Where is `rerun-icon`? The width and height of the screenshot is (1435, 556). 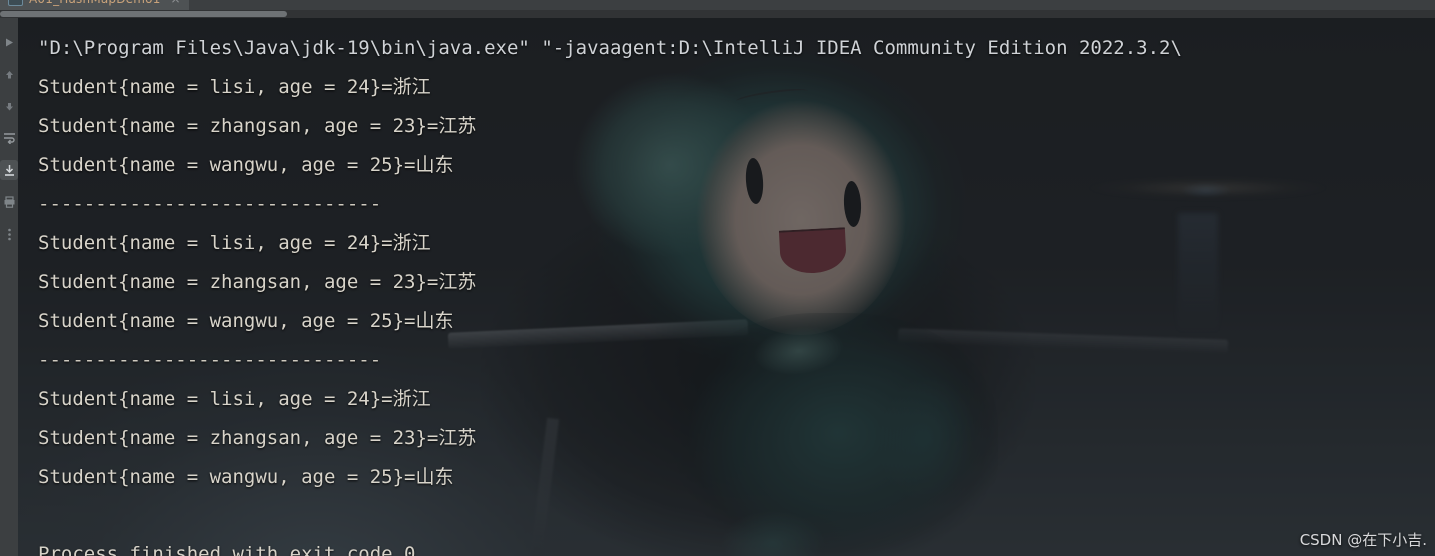 rerun-icon is located at coordinates (9, 42).